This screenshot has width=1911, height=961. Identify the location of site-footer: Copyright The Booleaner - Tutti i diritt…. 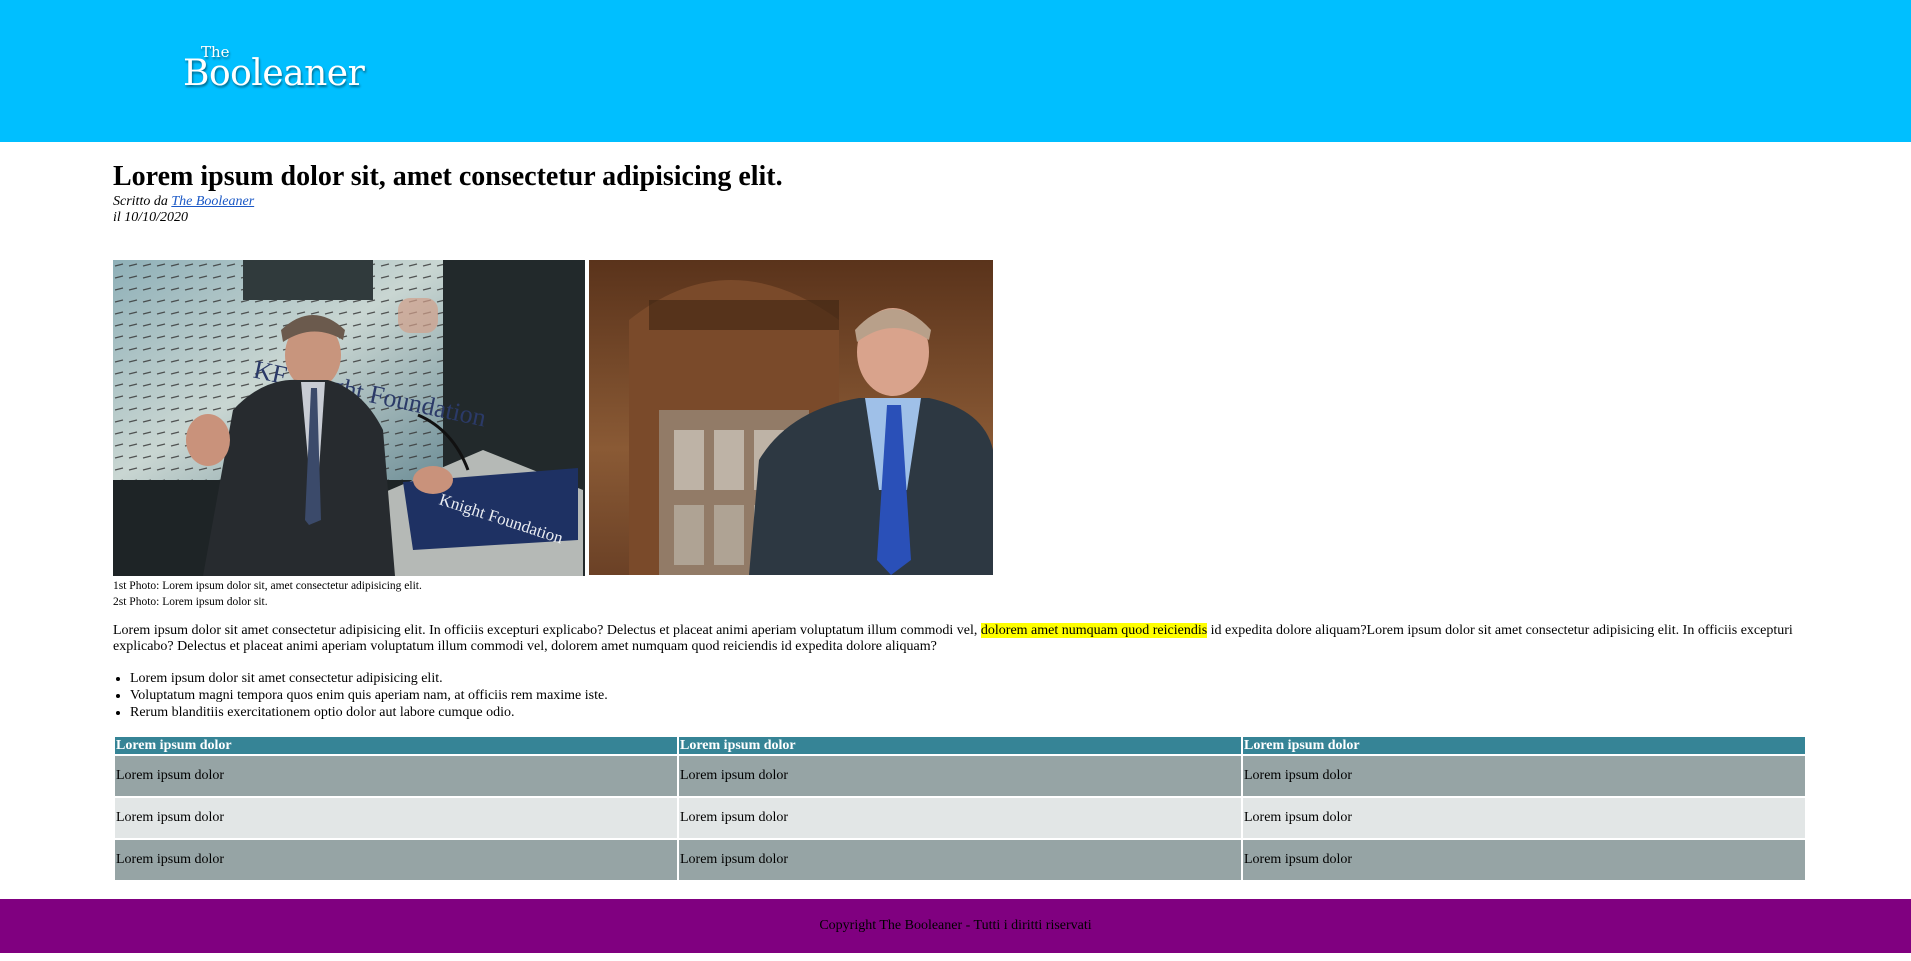
(955, 926).